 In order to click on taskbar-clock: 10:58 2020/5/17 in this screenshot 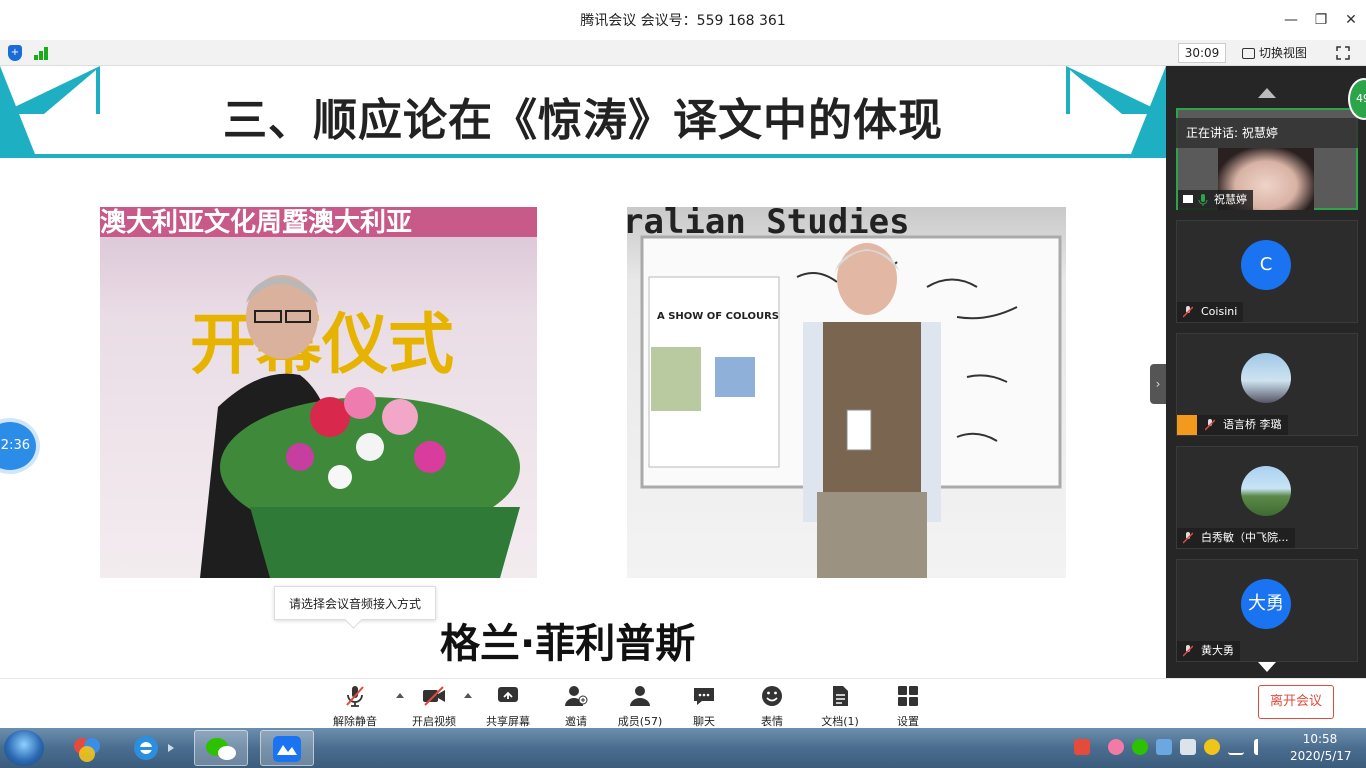, I will do `click(1321, 748)`.